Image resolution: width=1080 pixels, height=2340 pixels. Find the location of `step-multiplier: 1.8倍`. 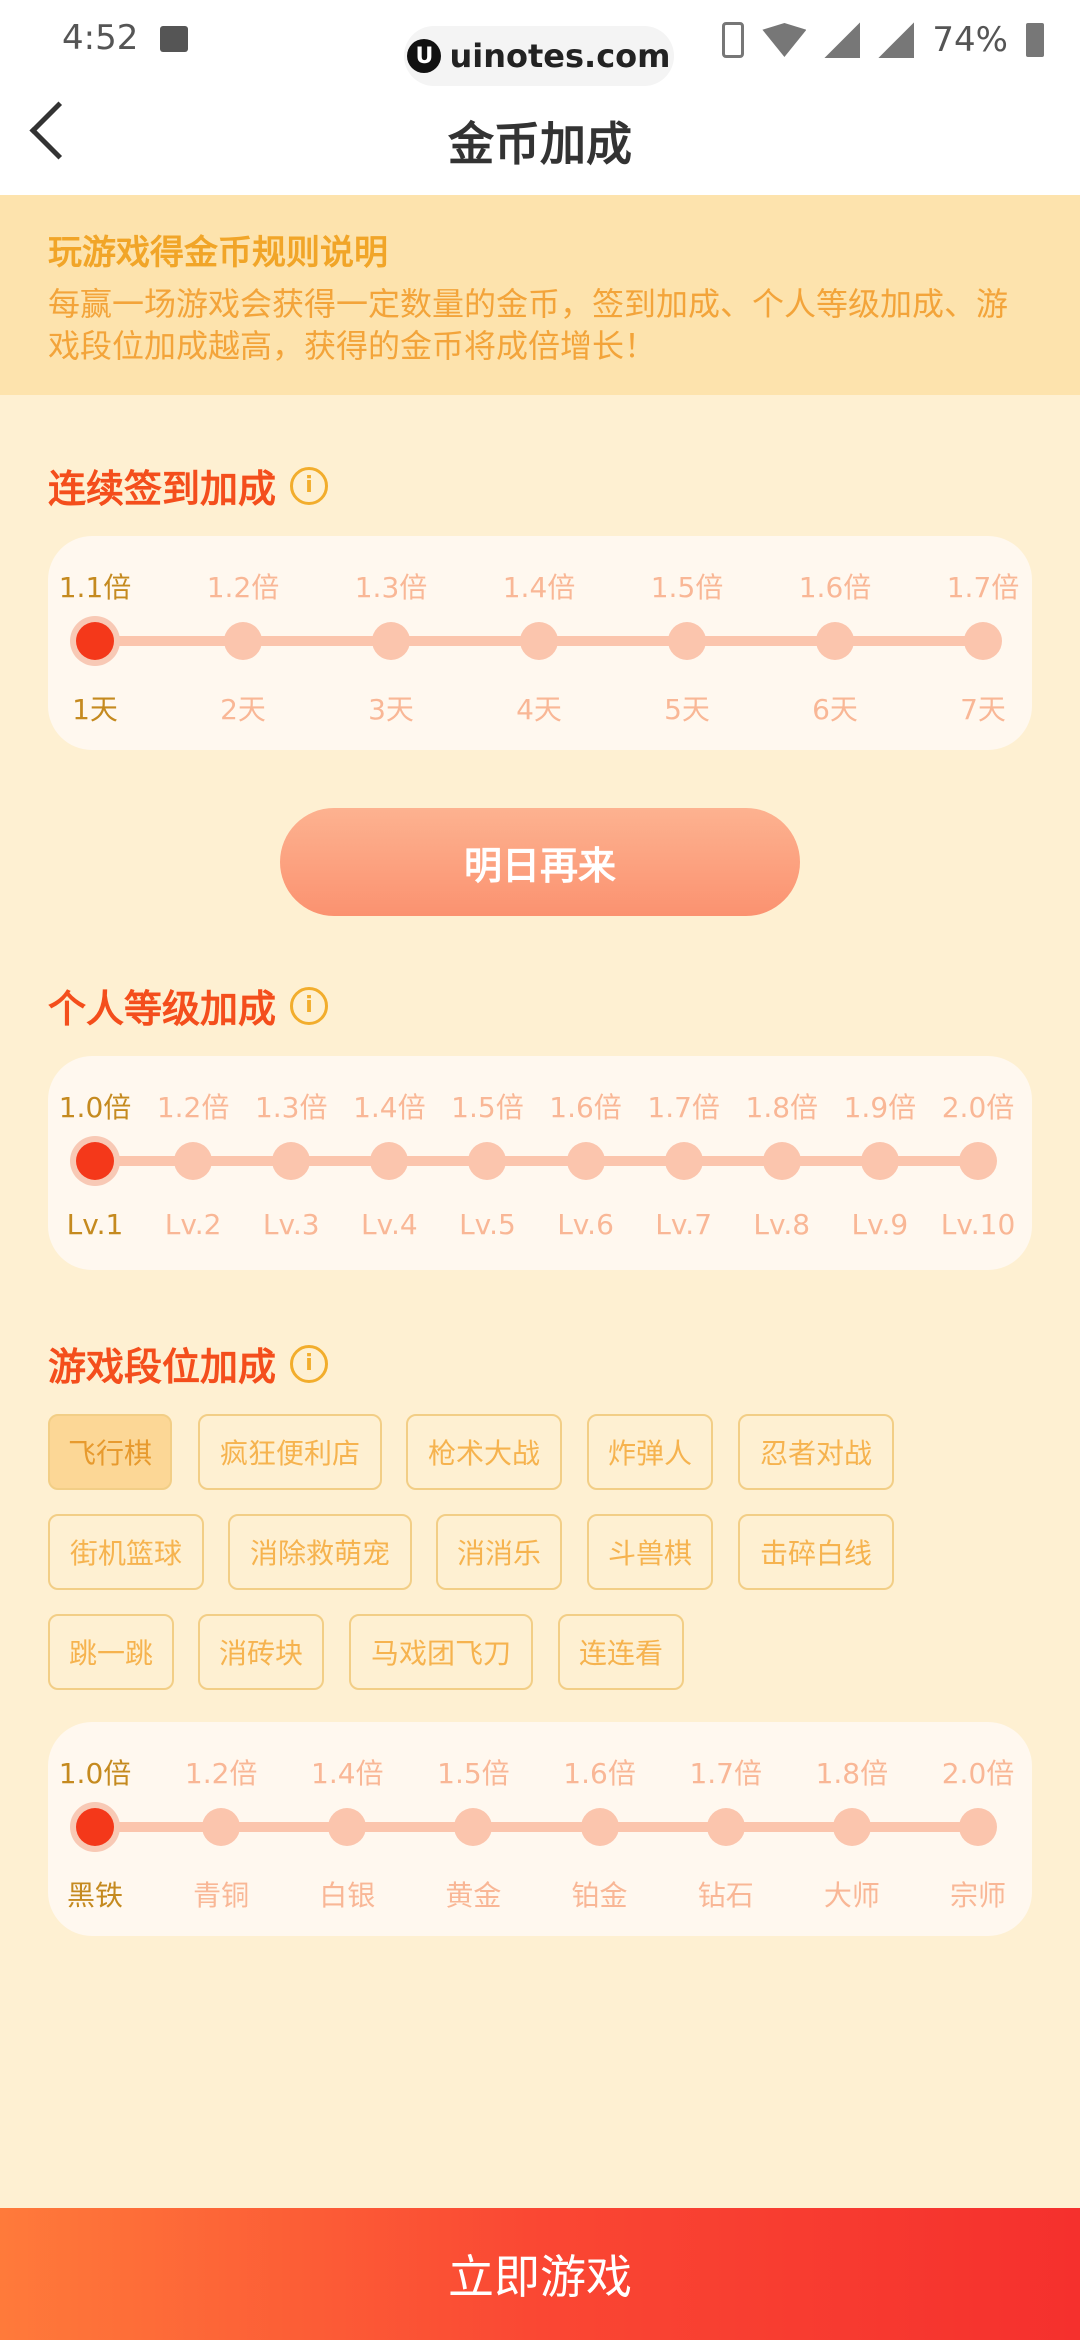

step-multiplier: 1.8倍 is located at coordinates (782, 1107).